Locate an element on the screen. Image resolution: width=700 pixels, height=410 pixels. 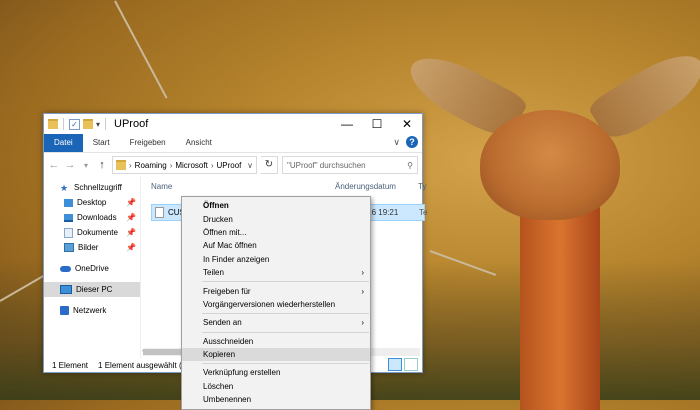
title-bar: ✓ ▾ UProof — ☐ ✕ is located at coordinates (233, 124).